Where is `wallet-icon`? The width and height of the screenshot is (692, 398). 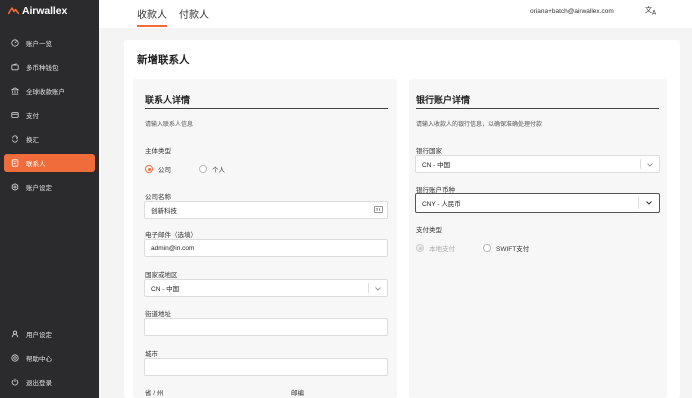
wallet-icon is located at coordinates (14, 67).